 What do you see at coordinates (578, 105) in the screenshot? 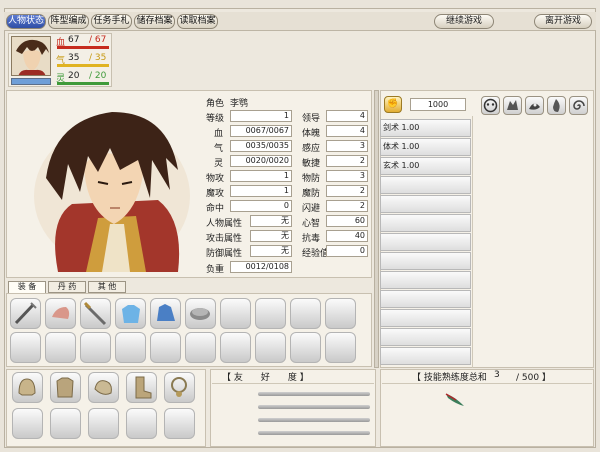
I see `spiral-icon` at bounding box center [578, 105].